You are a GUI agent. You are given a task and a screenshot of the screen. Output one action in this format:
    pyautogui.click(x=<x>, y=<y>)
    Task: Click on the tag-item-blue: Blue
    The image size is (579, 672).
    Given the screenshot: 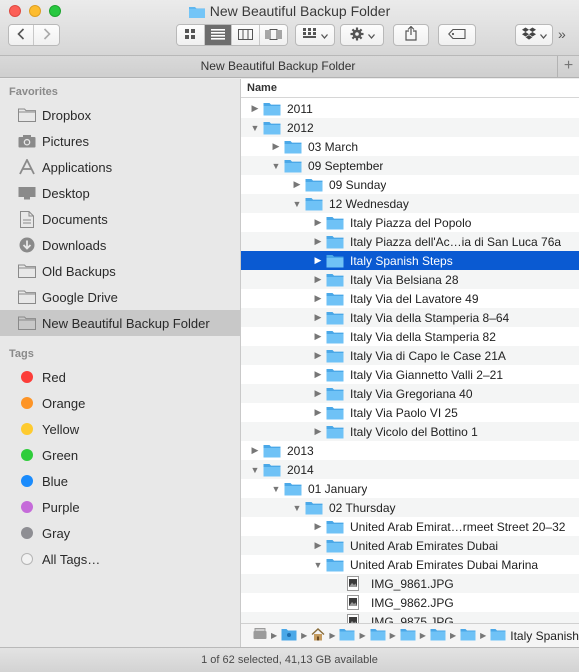 What is the action you would take?
    pyautogui.click(x=120, y=481)
    